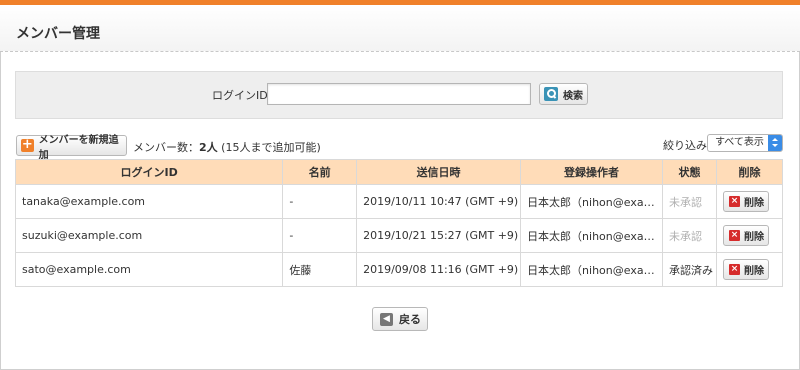 Image resolution: width=800 pixels, height=370 pixels. I want to click on cell-sent: 2019/10/21 15:27 (GMT +9), so click(439, 235).